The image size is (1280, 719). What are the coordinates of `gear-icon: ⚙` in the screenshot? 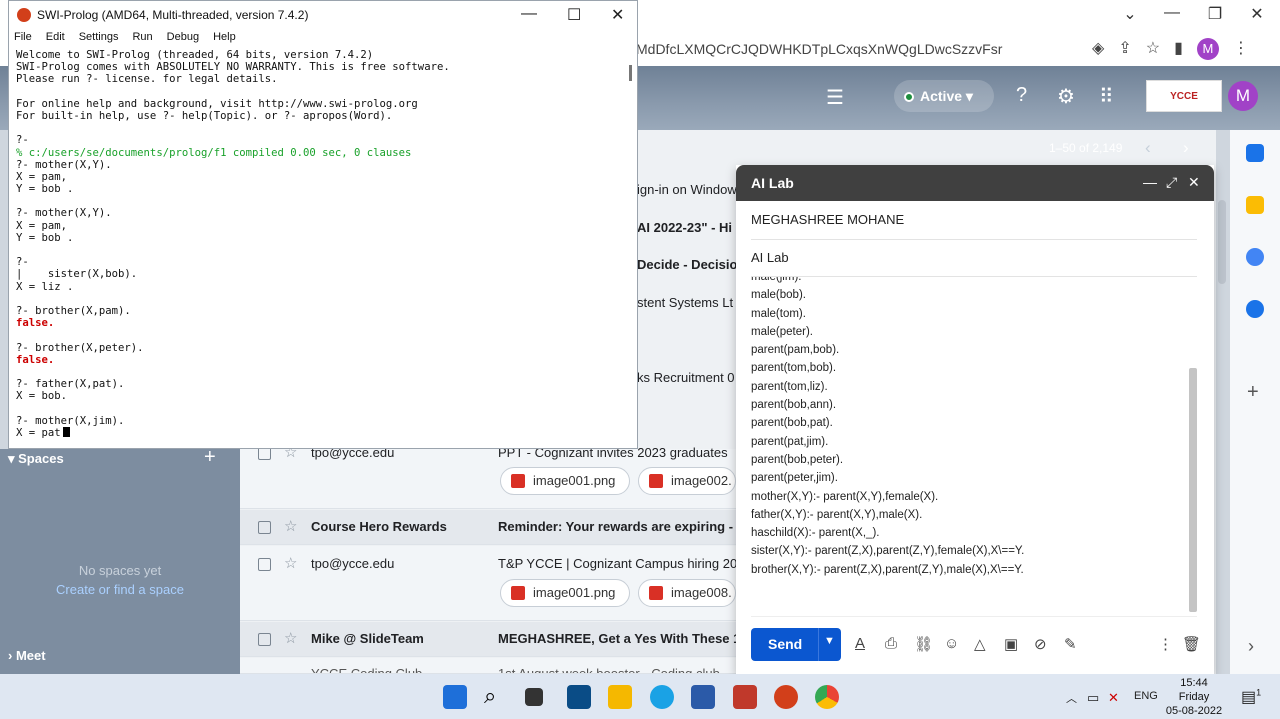 It's located at (1066, 96).